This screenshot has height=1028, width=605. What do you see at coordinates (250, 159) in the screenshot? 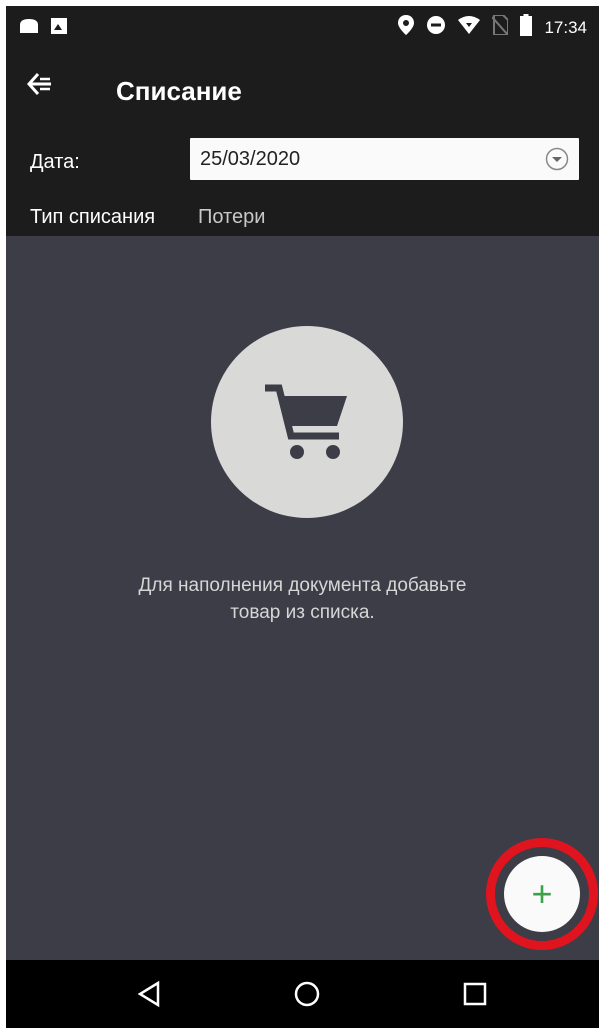
I see `date-value: 25/03/2020` at bounding box center [250, 159].